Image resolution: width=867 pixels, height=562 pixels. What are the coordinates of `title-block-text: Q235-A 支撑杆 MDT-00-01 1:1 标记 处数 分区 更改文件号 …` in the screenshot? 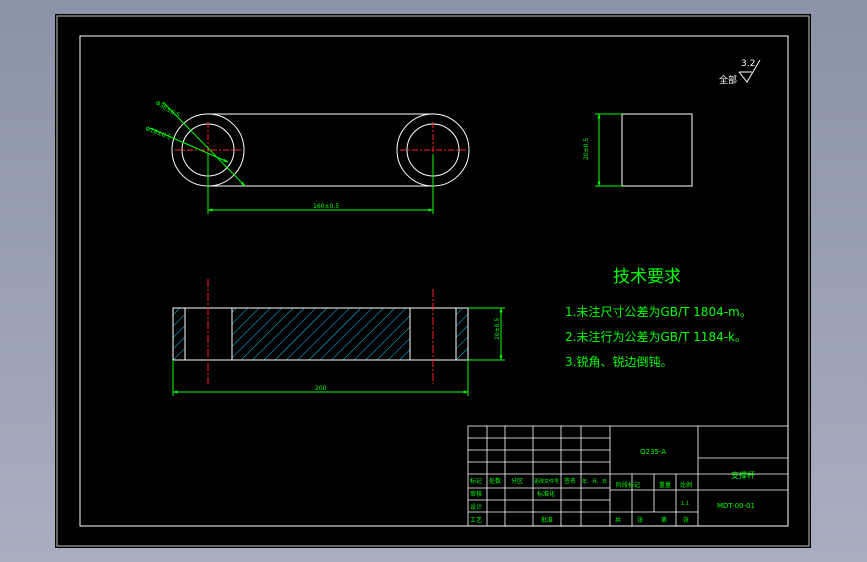 It's located at (612, 486).